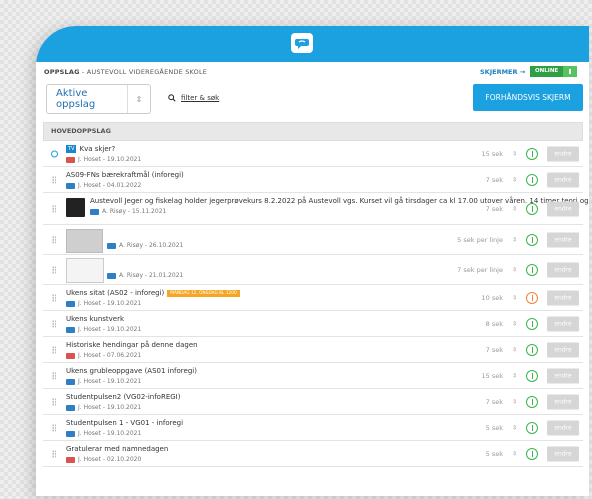  What do you see at coordinates (532, 297) in the screenshot?
I see `status-warning-icon` at bounding box center [532, 297].